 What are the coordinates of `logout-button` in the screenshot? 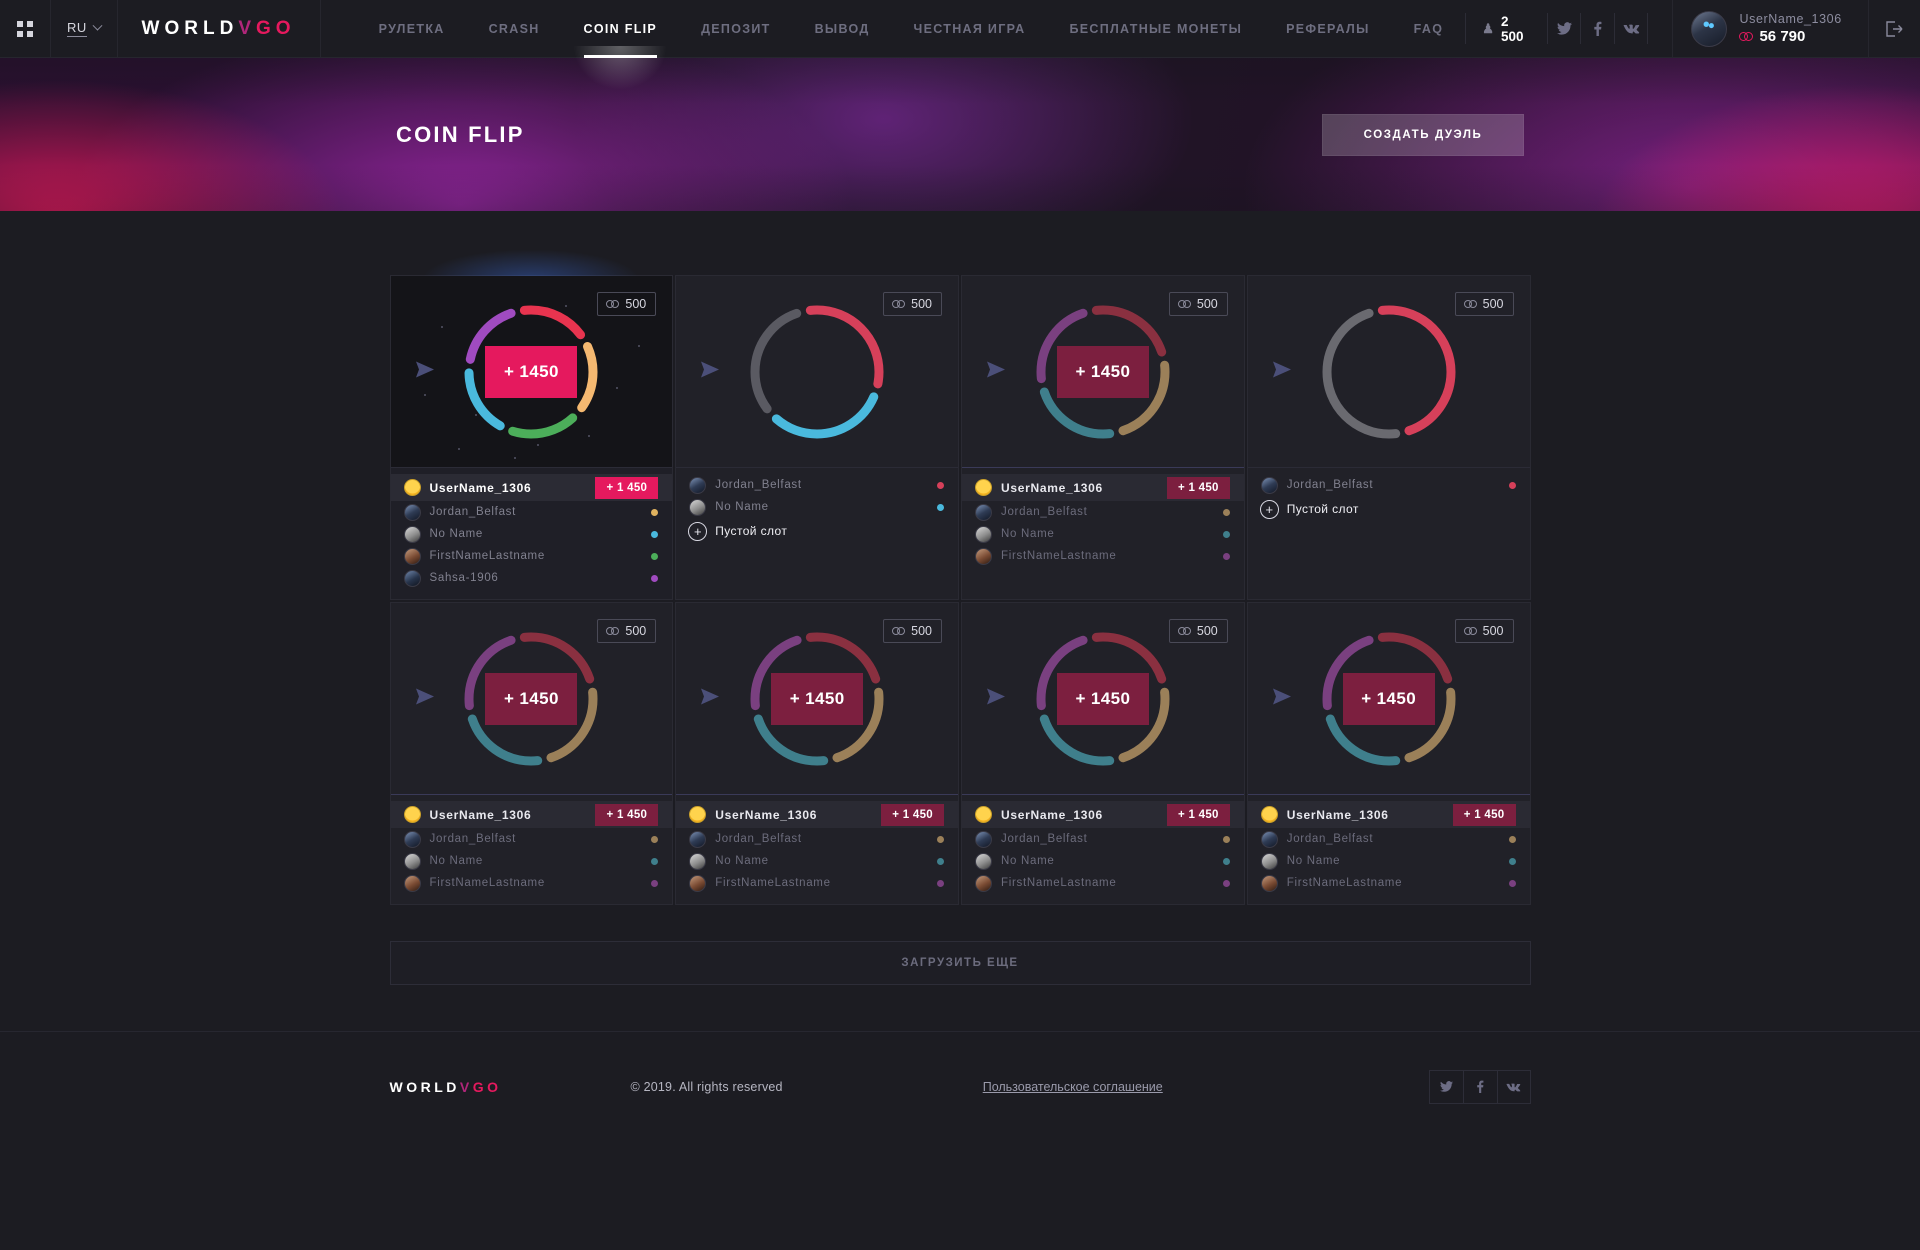 It's located at (1894, 28).